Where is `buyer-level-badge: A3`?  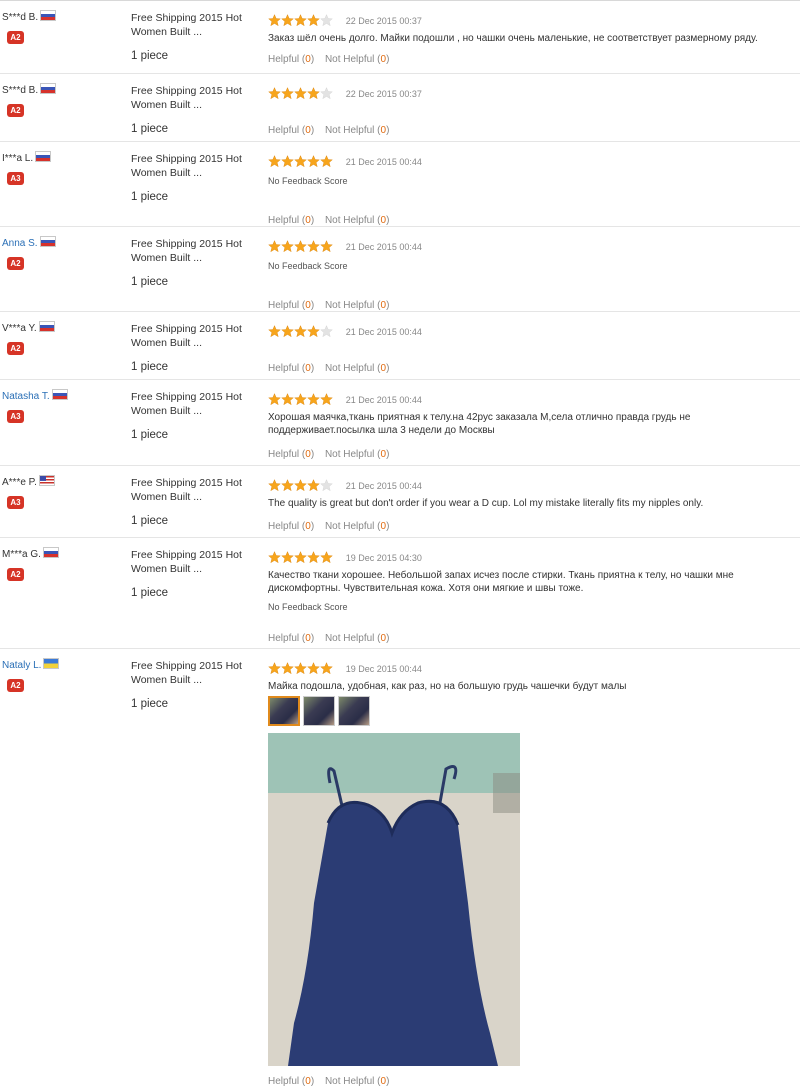 buyer-level-badge: A3 is located at coordinates (15, 502).